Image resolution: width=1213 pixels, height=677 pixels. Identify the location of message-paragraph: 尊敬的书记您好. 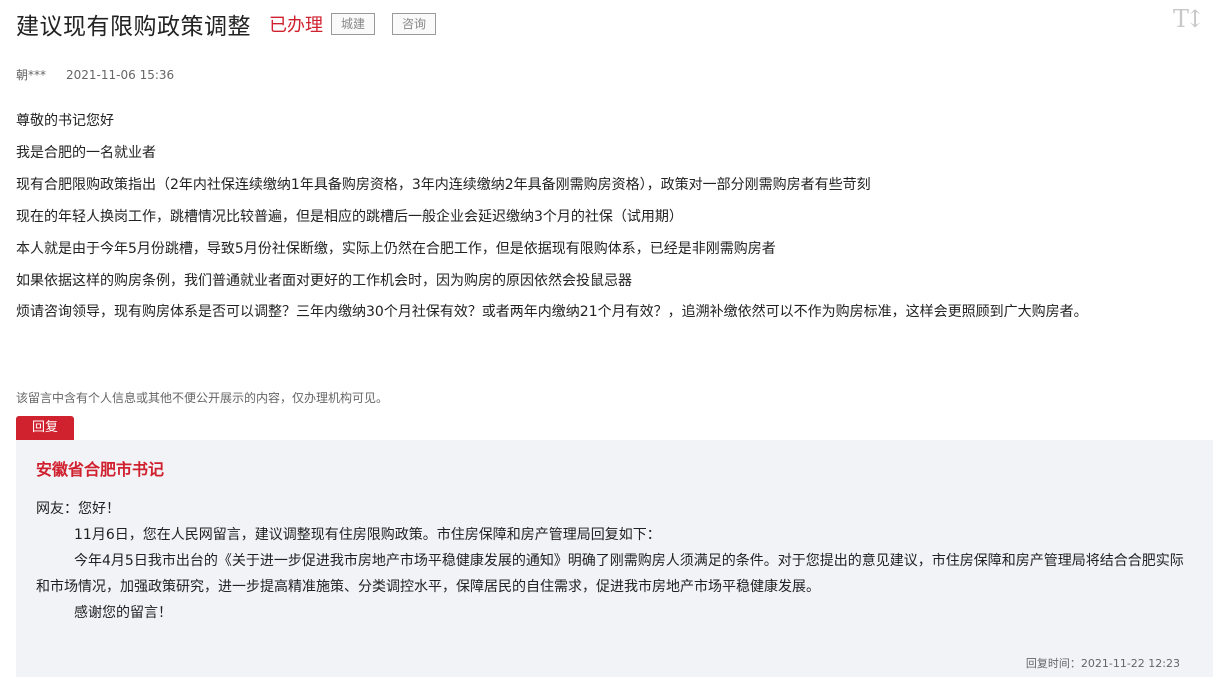
(65, 121).